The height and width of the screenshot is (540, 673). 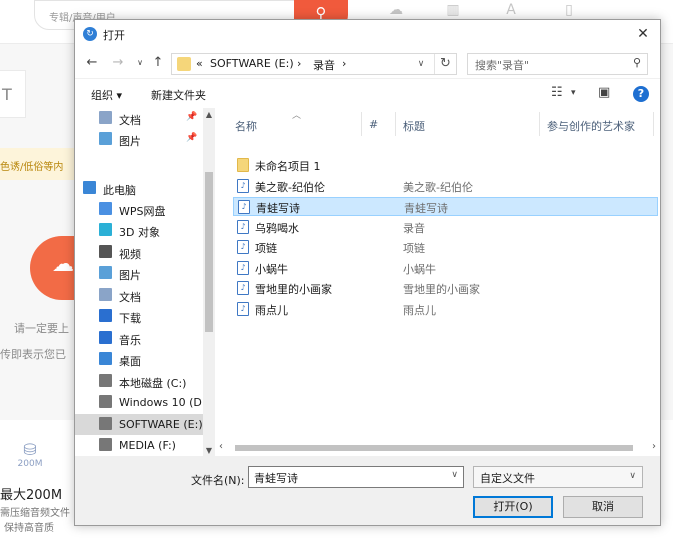 I want to click on file-title: 录音, so click(x=414, y=228).